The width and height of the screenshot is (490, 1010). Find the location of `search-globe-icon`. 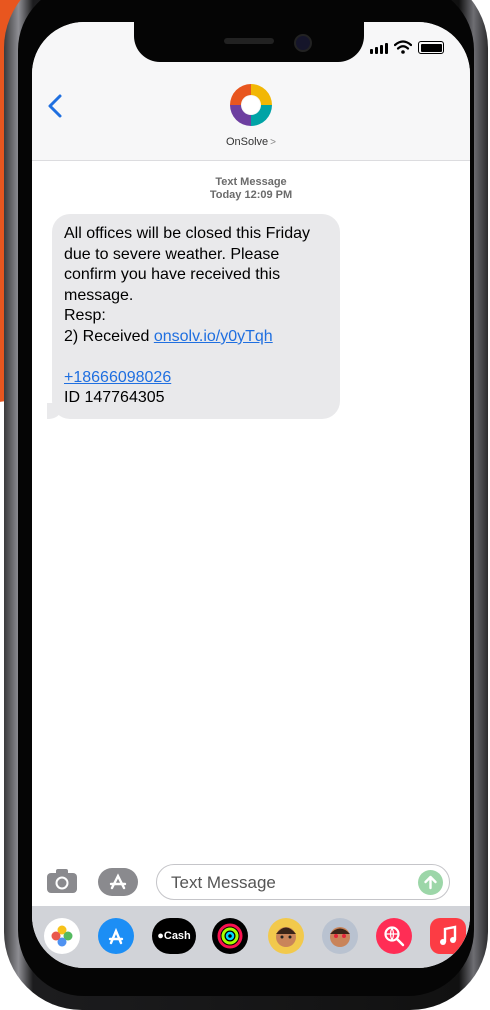

search-globe-icon is located at coordinates (394, 936).